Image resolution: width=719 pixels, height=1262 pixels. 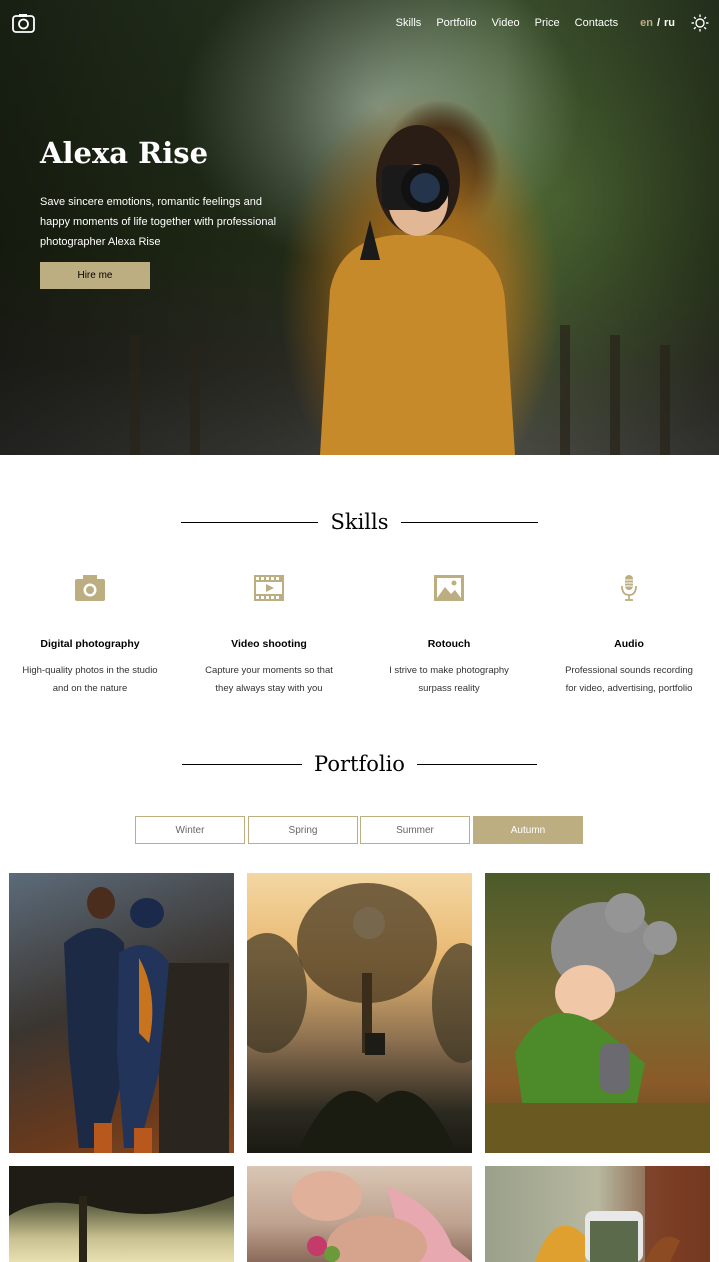 I want to click on portfolio-photo-sunrise-tree, so click(x=359, y=1013).